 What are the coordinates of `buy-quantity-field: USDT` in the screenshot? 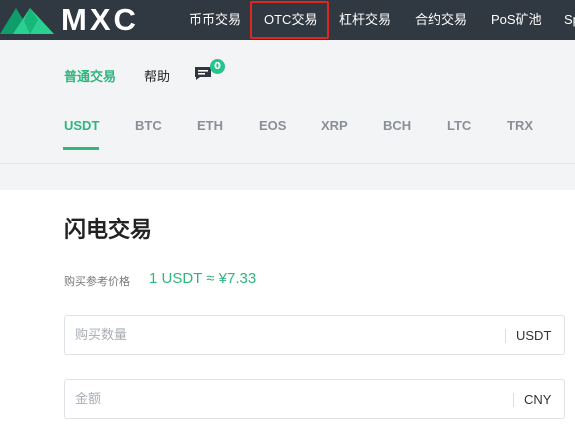 It's located at (314, 335).